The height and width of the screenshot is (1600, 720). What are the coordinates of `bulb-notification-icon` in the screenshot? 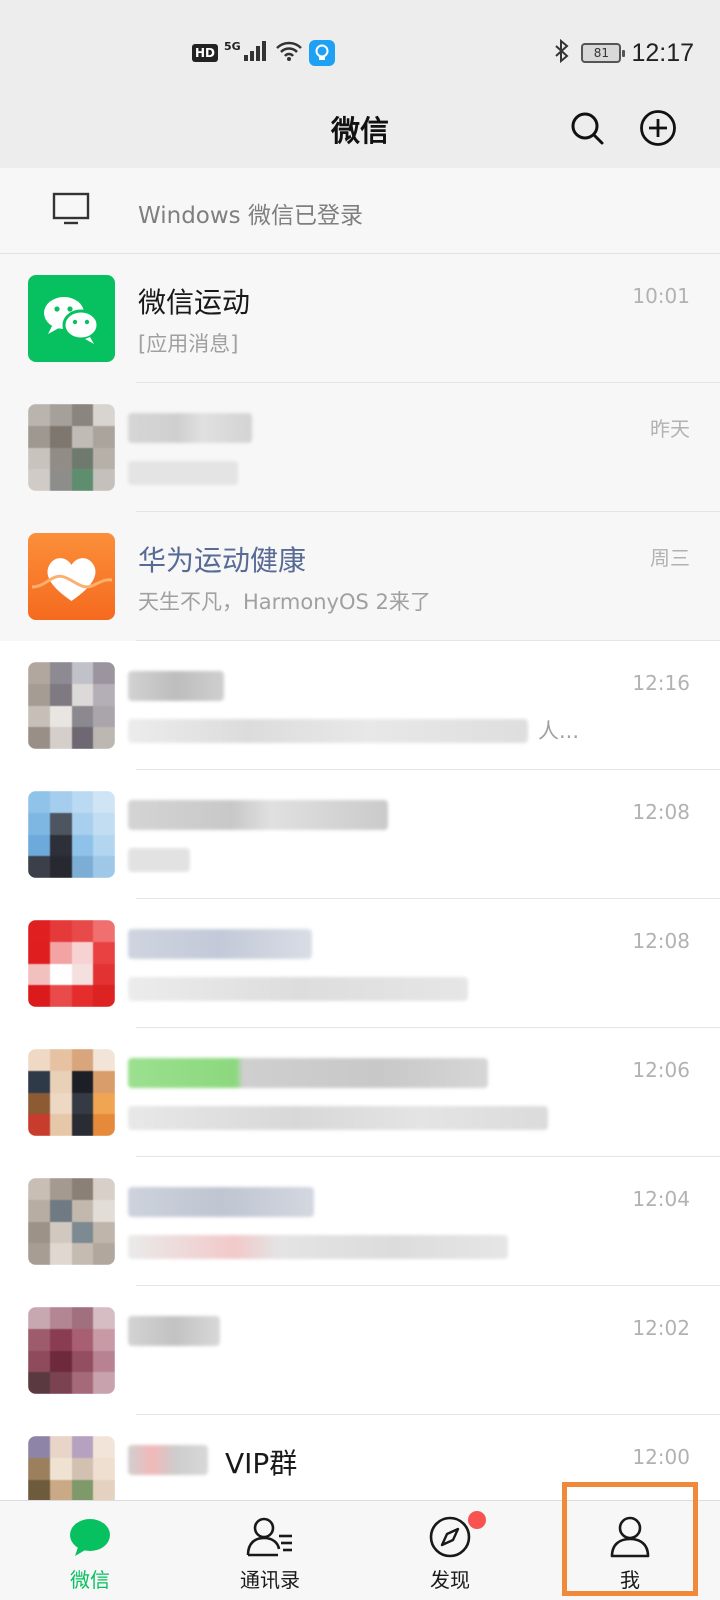 It's located at (321, 53).